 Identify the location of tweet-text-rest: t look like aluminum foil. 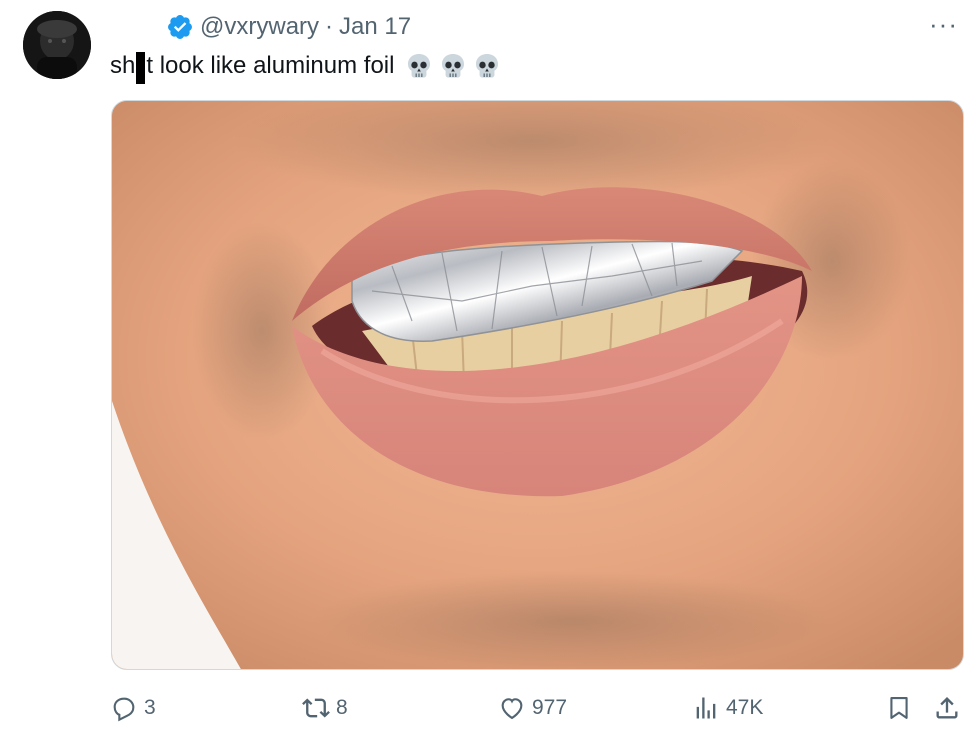
(270, 65).